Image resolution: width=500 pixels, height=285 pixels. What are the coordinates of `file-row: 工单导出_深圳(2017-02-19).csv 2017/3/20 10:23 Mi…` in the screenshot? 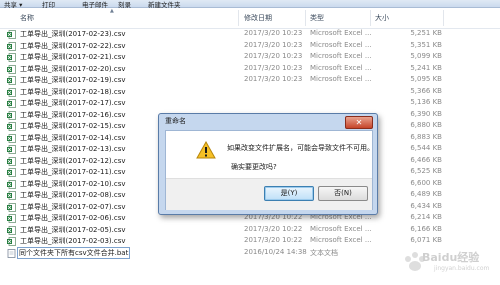 It's located at (250, 80).